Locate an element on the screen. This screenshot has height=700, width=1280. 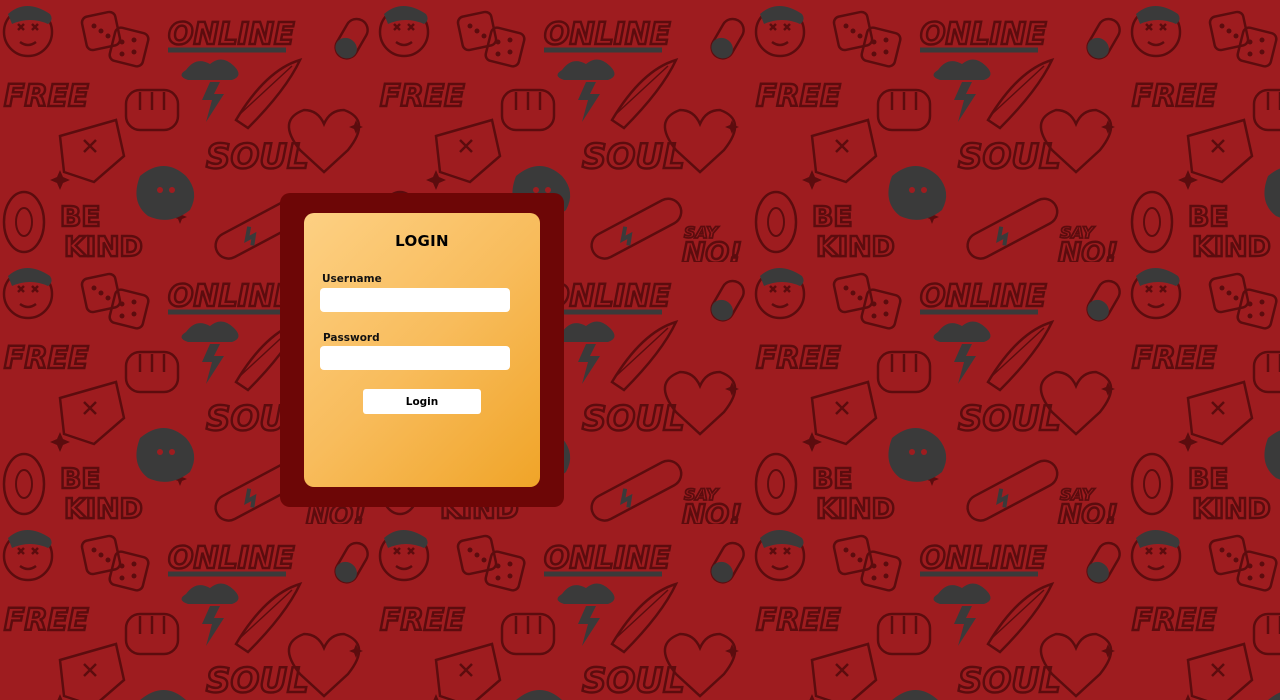
login-frame: LOGIN Username Password Login is located at coordinates (422, 350).